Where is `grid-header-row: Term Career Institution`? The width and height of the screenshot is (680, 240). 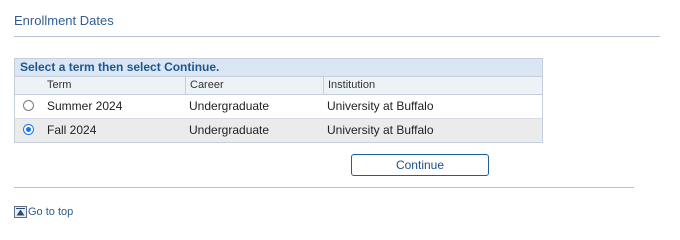
grid-header-row: Term Career Institution is located at coordinates (278, 86).